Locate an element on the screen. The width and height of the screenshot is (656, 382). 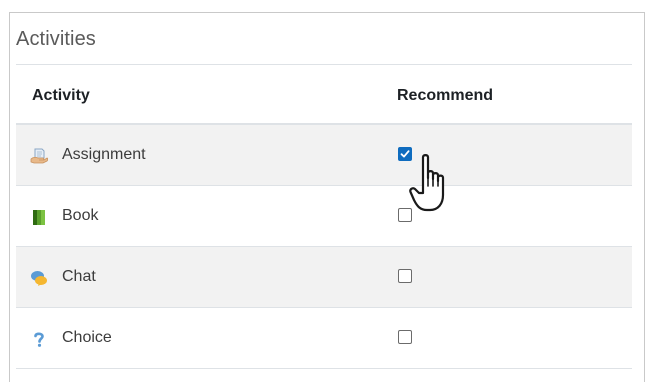
table-row-book: Book is located at coordinates (324, 216).